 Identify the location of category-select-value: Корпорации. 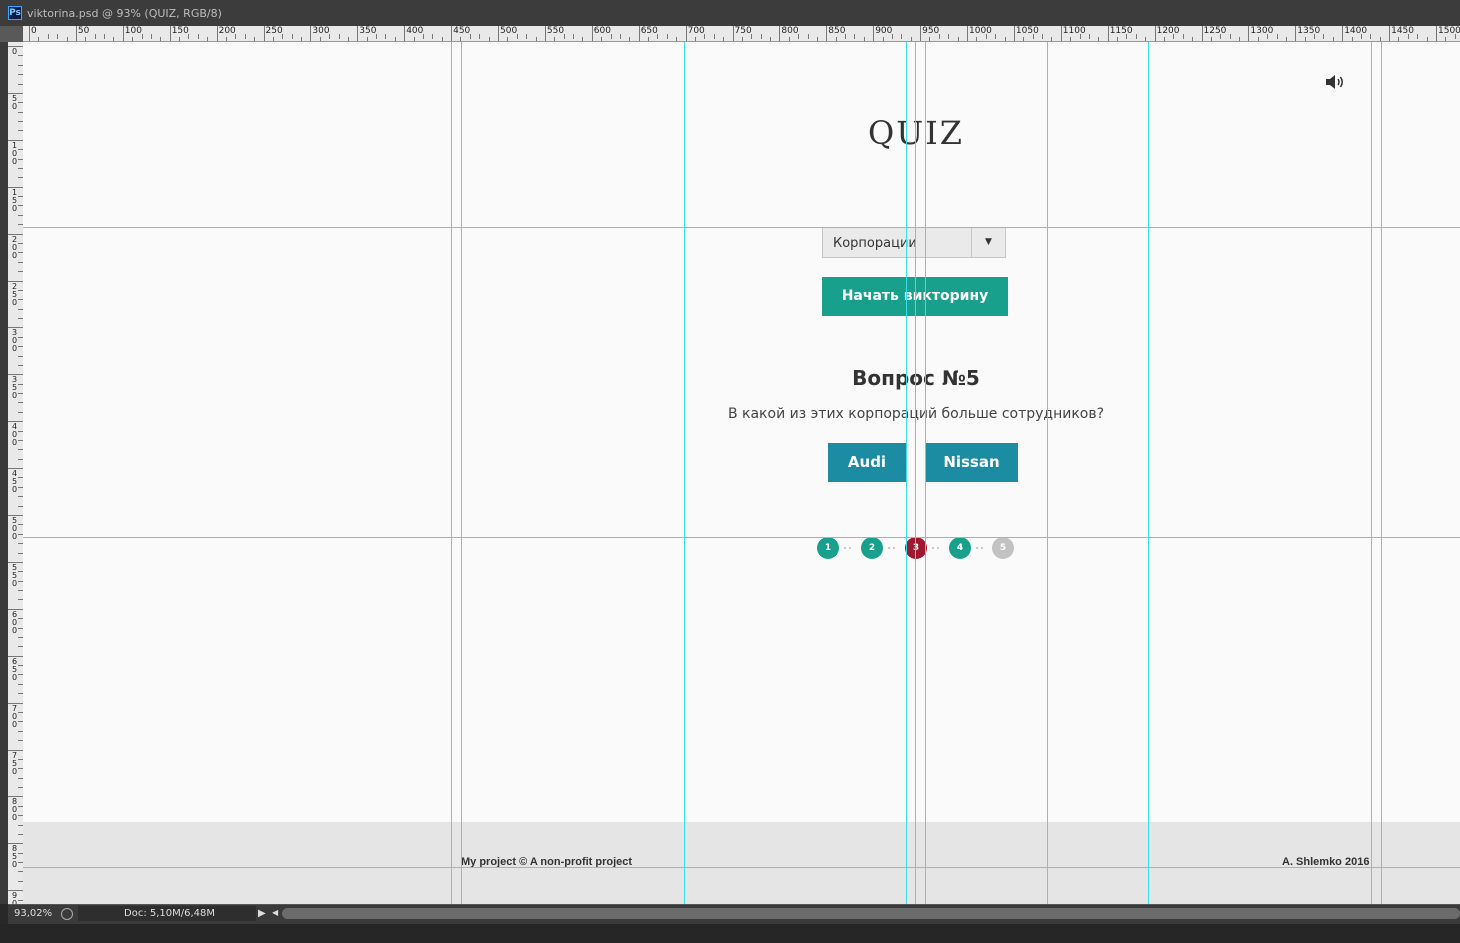
(875, 243).